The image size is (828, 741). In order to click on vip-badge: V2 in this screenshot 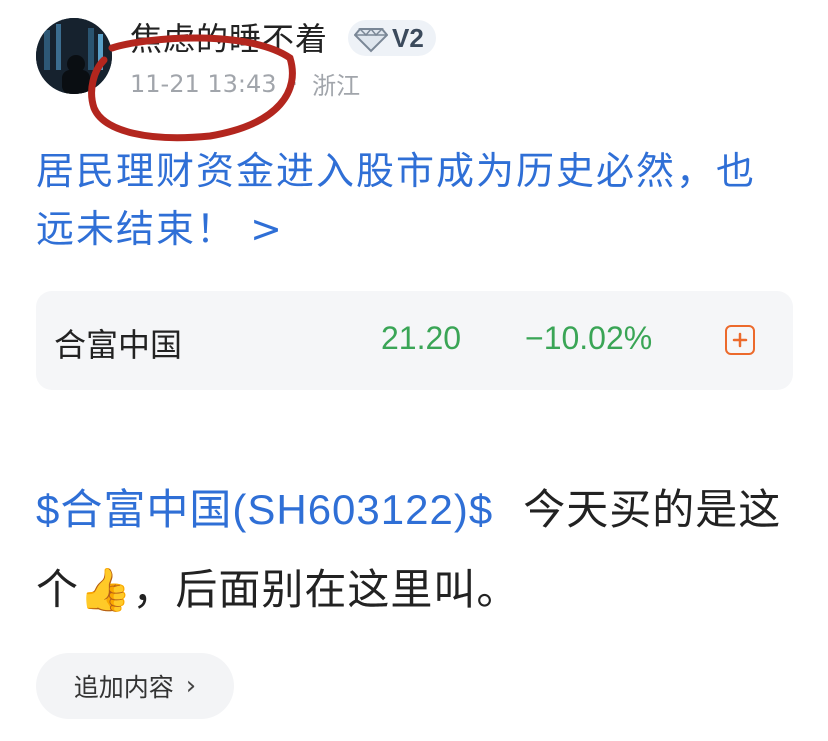, I will do `click(392, 38)`.